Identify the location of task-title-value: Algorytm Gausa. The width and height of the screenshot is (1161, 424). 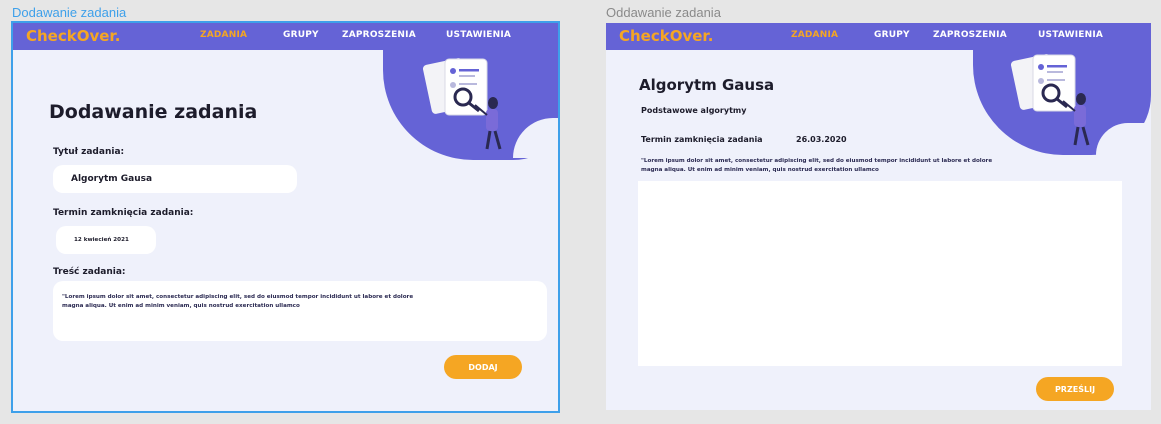
(112, 179).